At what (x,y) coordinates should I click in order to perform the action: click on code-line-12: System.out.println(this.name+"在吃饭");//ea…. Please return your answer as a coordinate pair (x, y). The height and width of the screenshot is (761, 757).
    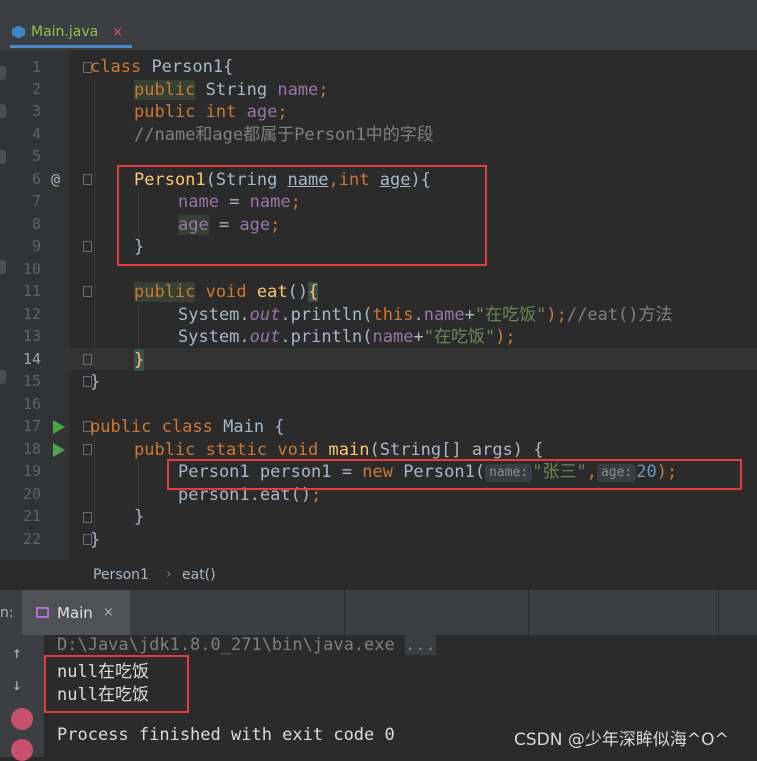
    Looking at the image, I should click on (425, 315).